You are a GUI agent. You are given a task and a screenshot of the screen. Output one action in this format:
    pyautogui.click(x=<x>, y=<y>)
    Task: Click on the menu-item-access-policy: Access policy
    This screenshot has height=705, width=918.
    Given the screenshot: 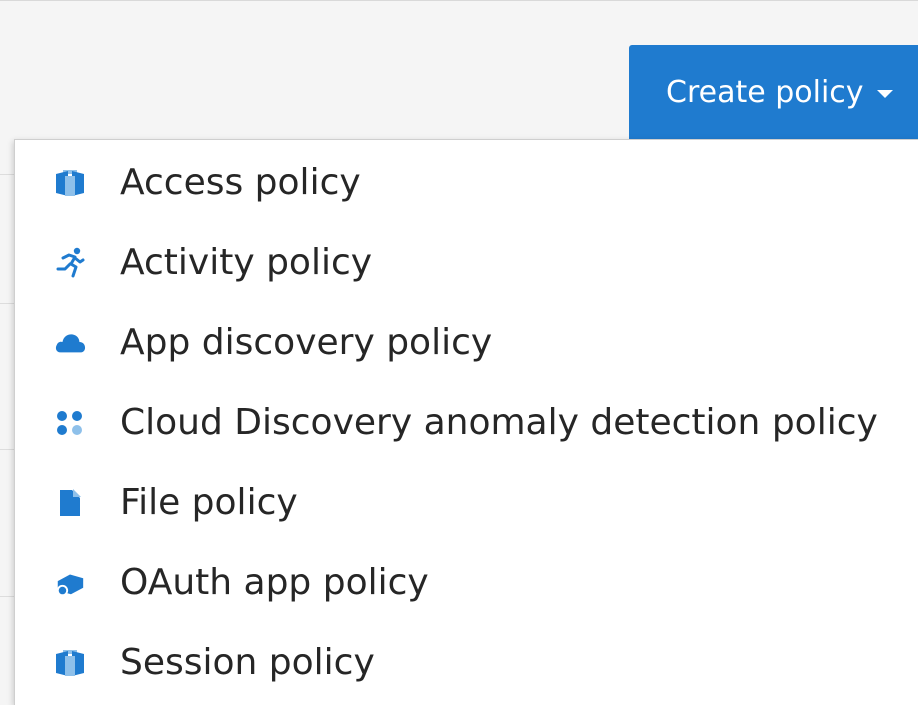 What is the action you would take?
    pyautogui.click(x=466, y=183)
    